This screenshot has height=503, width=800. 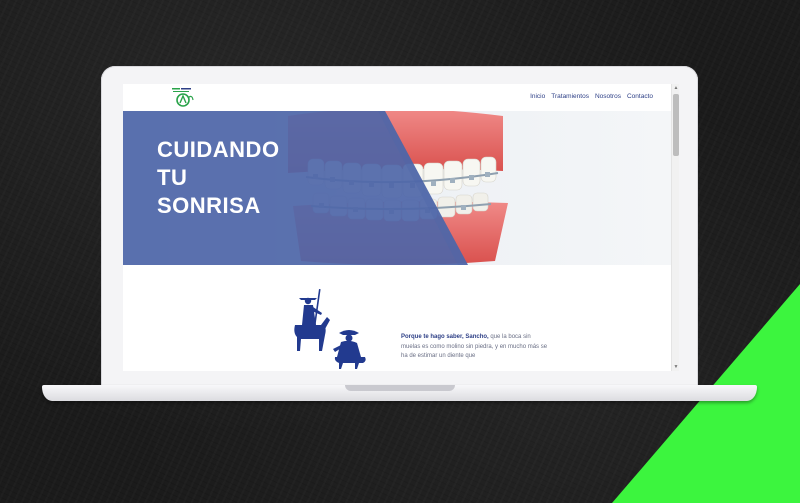 I want to click on scroll-up-arrow-icon: ▲, so click(x=676, y=88).